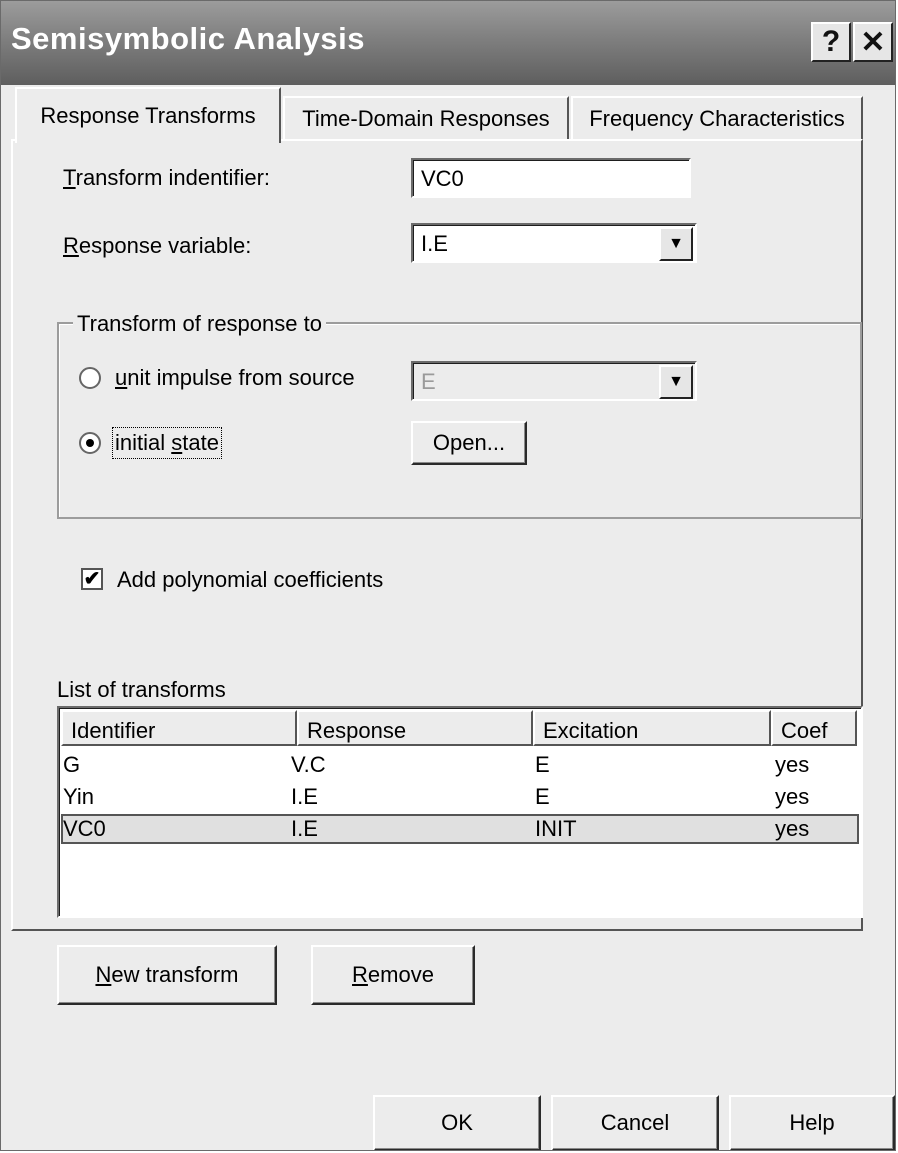 This screenshot has height=1153, width=898. What do you see at coordinates (72, 764) in the screenshot?
I see `cell-identifier: G` at bounding box center [72, 764].